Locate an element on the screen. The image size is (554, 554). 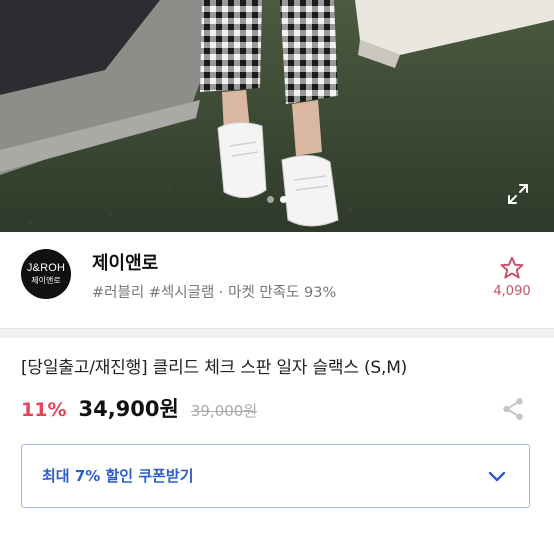
favorite-count: 4,090 is located at coordinates (512, 291).